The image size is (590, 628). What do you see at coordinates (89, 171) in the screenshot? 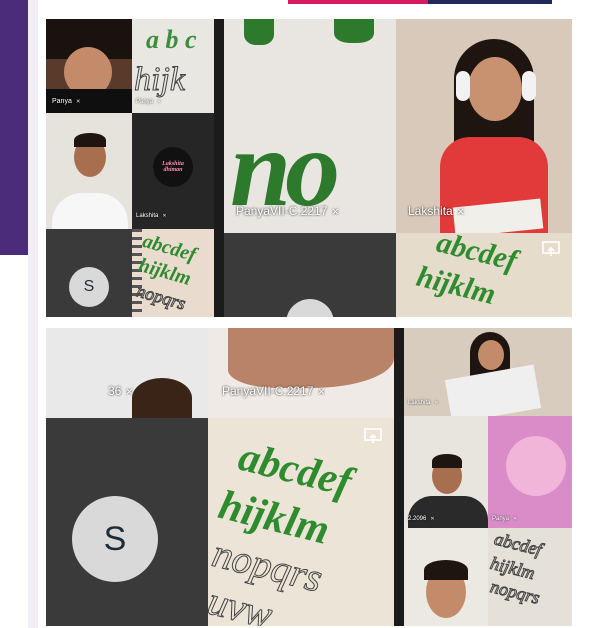
I see `video-tile-boy-white` at bounding box center [89, 171].